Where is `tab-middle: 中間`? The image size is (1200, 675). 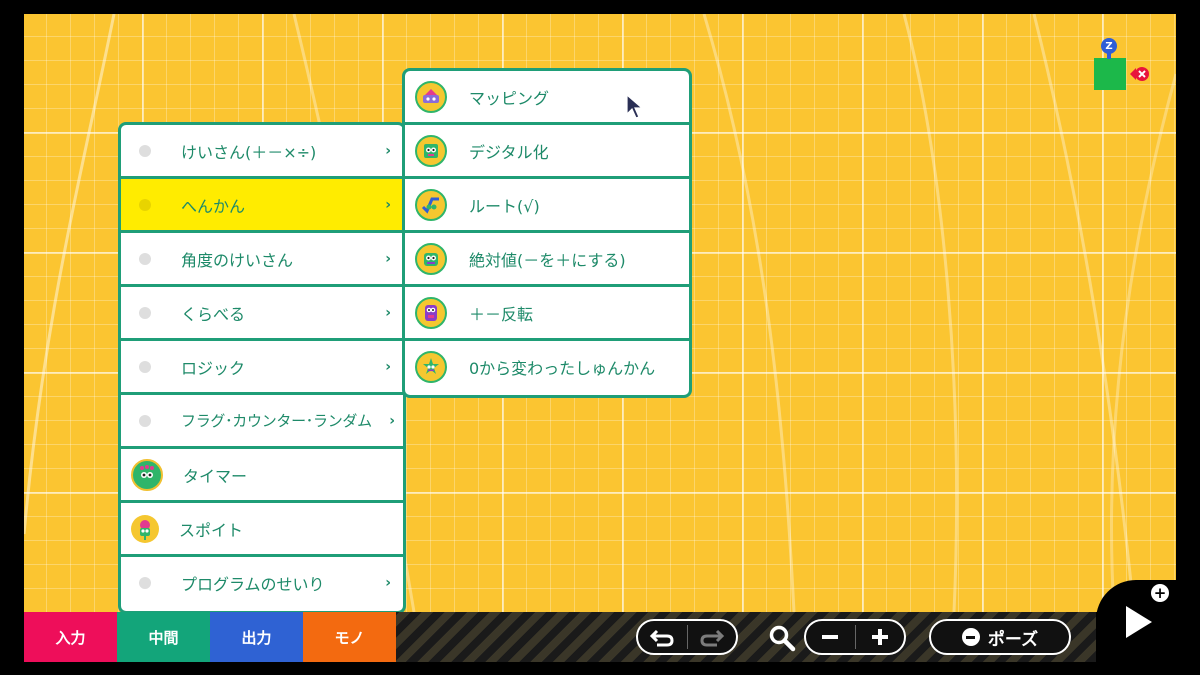 tab-middle: 中間 is located at coordinates (163, 637).